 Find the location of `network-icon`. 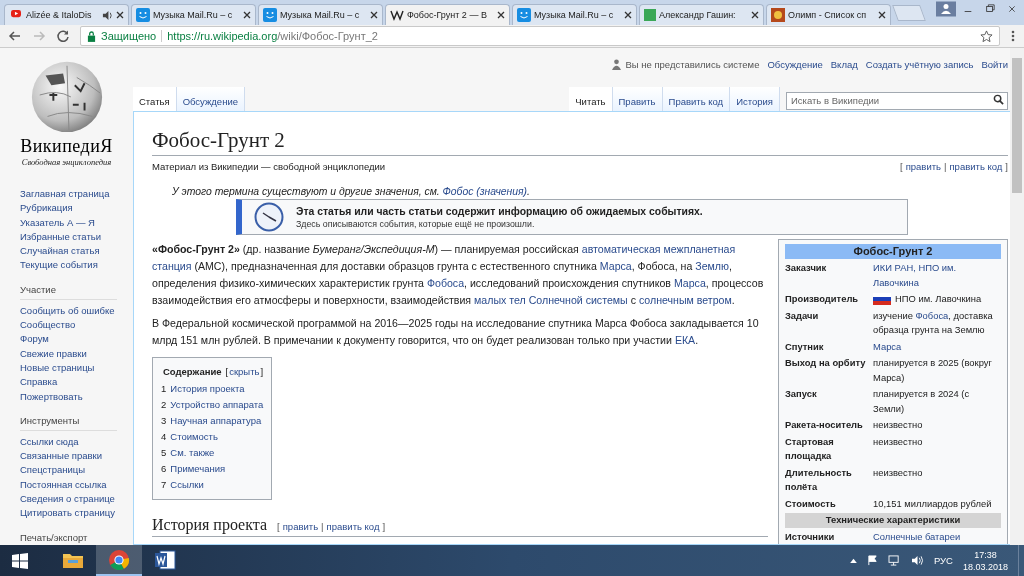

network-icon is located at coordinates (894, 560).